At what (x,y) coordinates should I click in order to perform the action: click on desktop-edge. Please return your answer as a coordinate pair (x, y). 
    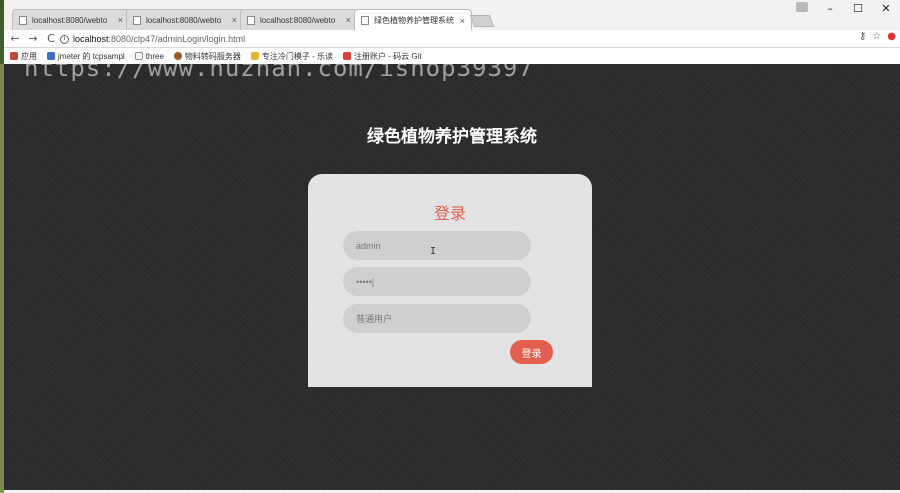
    Looking at the image, I should click on (2, 277).